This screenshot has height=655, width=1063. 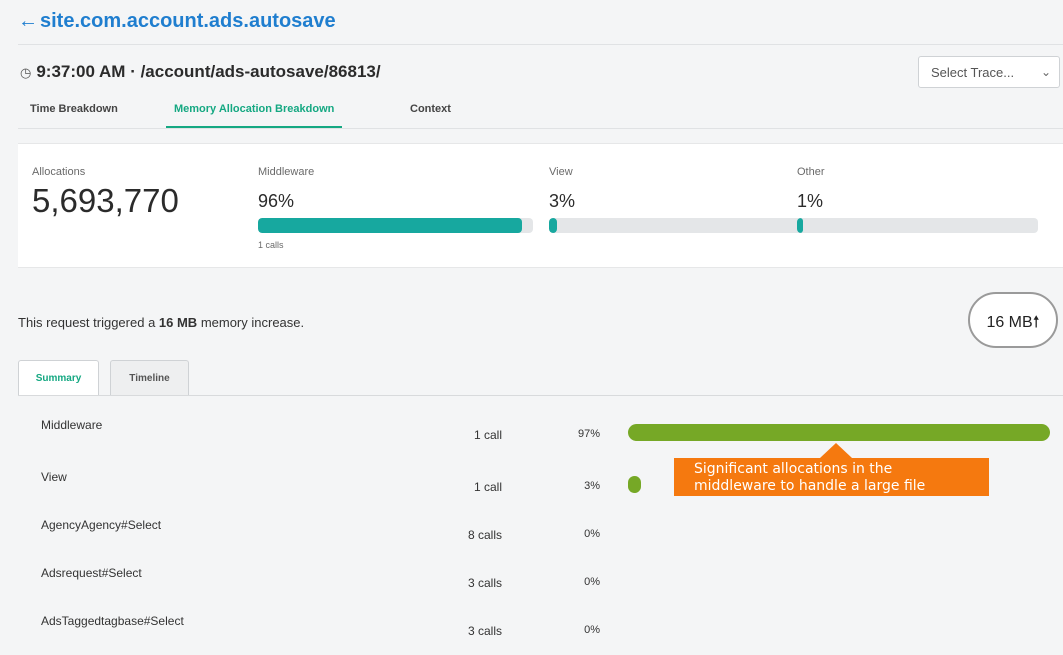 I want to click on view-progress-fill, so click(x=553, y=225).